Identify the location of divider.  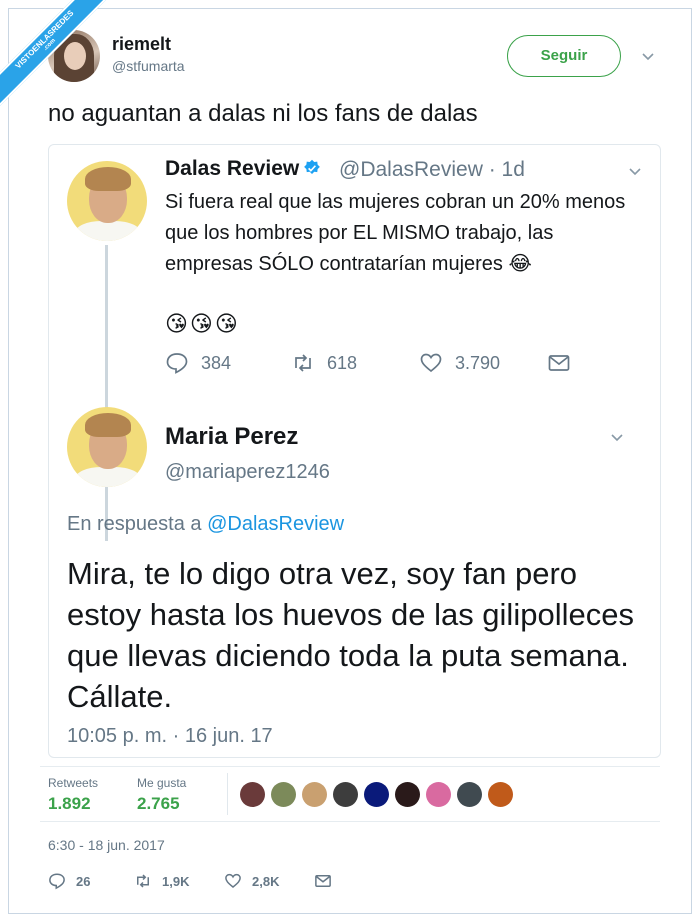
(227, 794).